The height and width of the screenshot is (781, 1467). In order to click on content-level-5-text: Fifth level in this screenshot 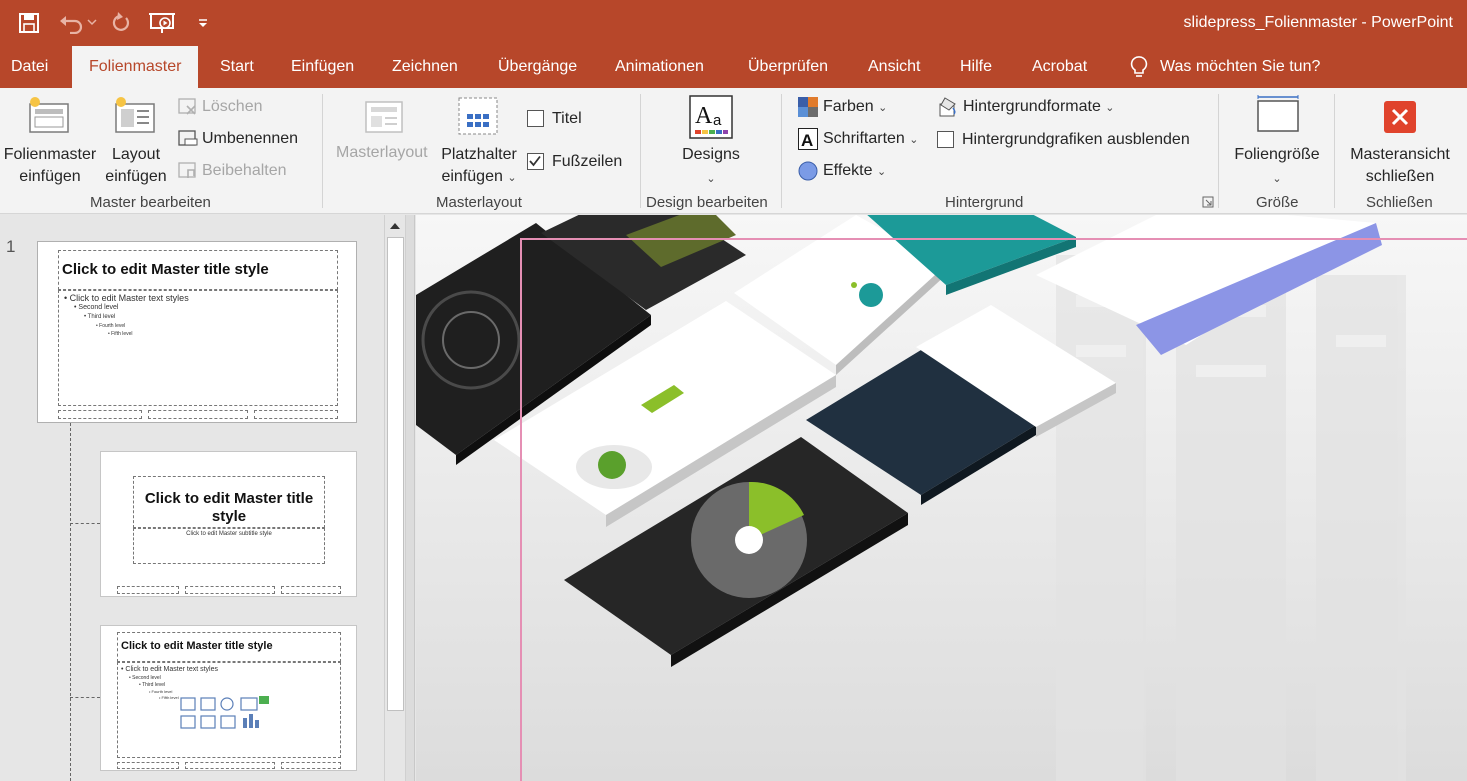, I will do `click(170, 697)`.